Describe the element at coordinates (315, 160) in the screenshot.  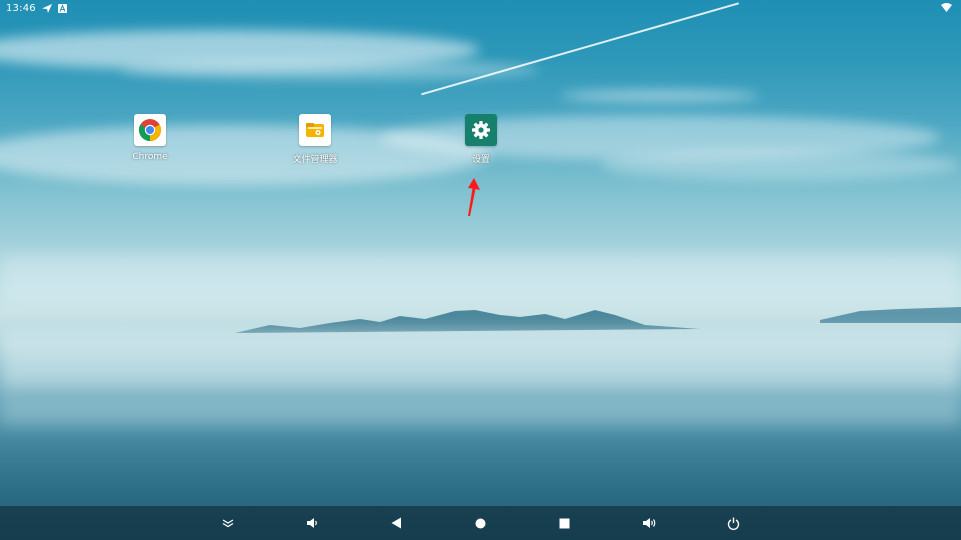
I see `app-label: 文件管理器` at that location.